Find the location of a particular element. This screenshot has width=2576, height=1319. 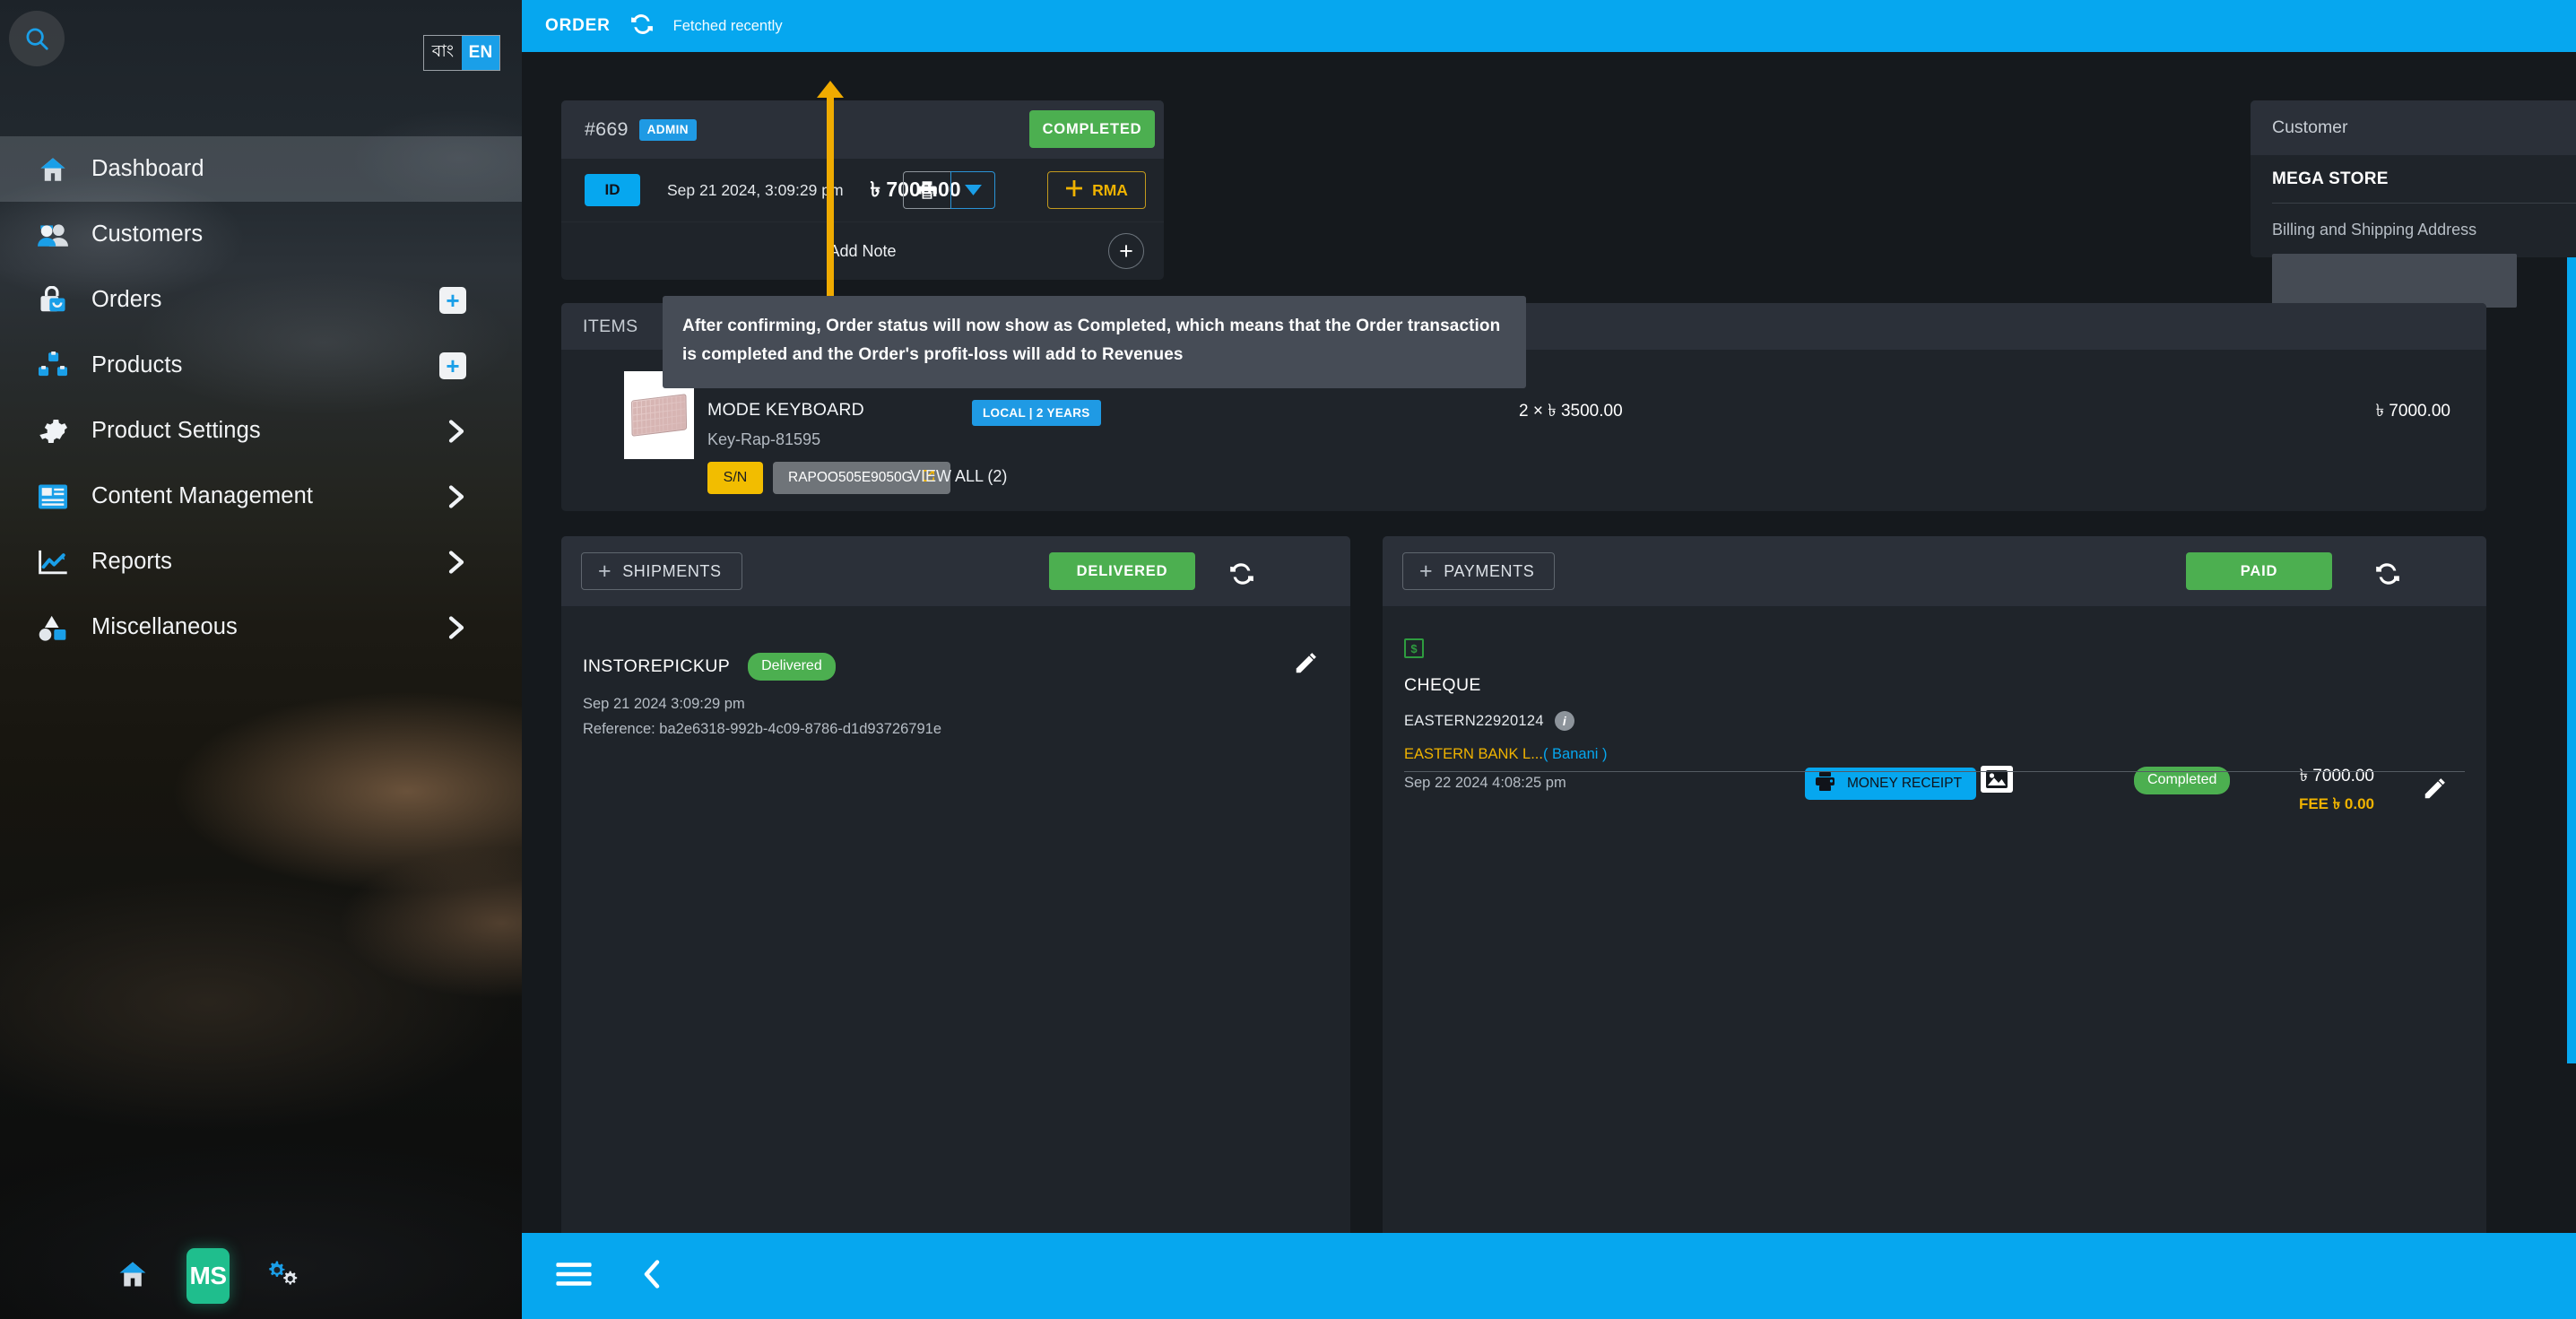

payments-status-button: PAID is located at coordinates (2259, 571).